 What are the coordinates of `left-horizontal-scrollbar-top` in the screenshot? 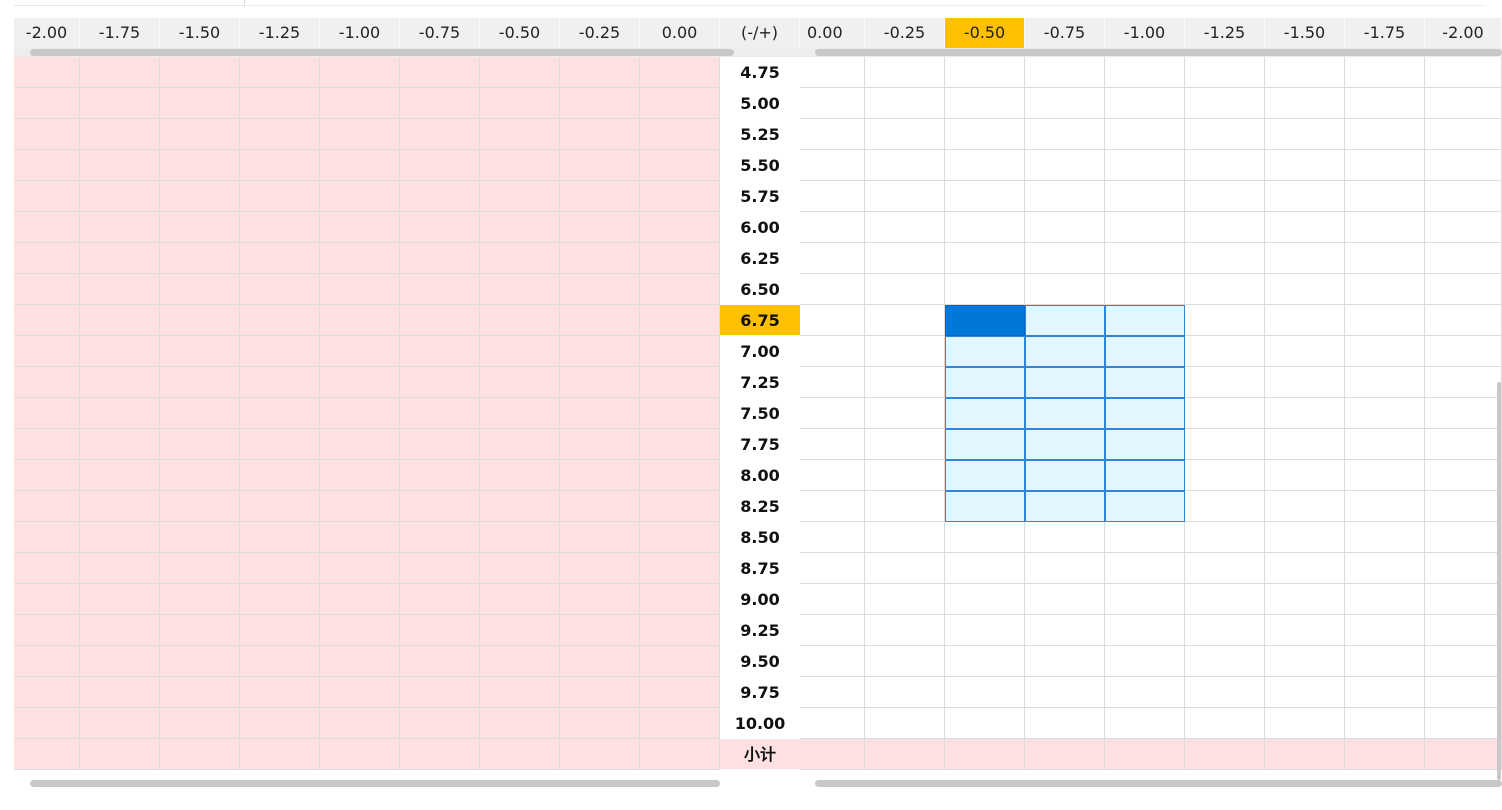 It's located at (407, 52).